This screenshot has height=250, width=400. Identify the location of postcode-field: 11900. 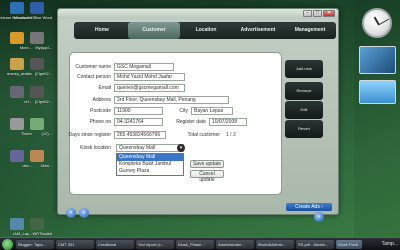
(138, 111).